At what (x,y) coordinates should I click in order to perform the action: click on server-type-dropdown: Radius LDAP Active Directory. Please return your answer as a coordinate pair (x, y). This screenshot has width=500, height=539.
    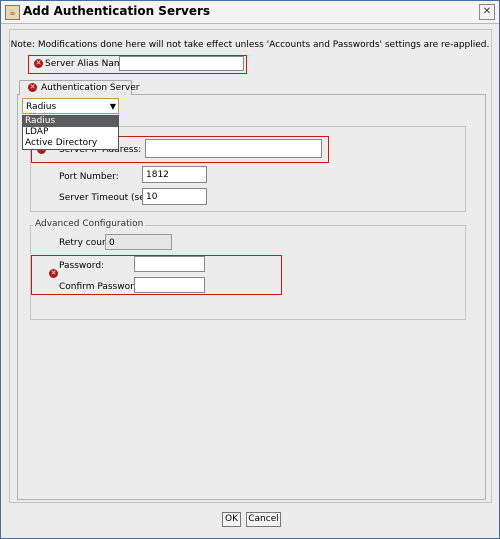
    Looking at the image, I should click on (70, 132).